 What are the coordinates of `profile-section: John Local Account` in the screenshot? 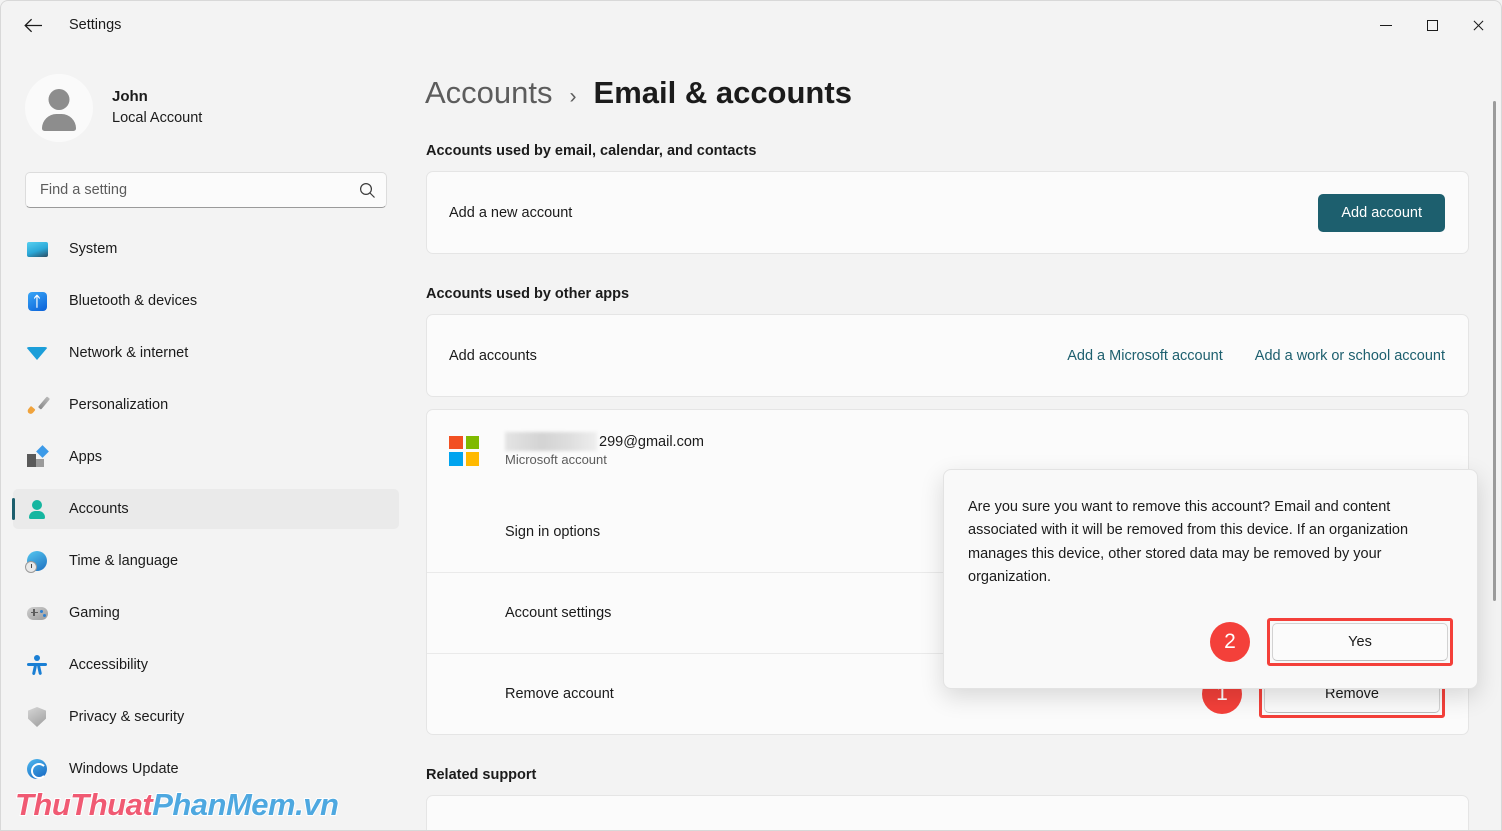 It's located at (206, 95).